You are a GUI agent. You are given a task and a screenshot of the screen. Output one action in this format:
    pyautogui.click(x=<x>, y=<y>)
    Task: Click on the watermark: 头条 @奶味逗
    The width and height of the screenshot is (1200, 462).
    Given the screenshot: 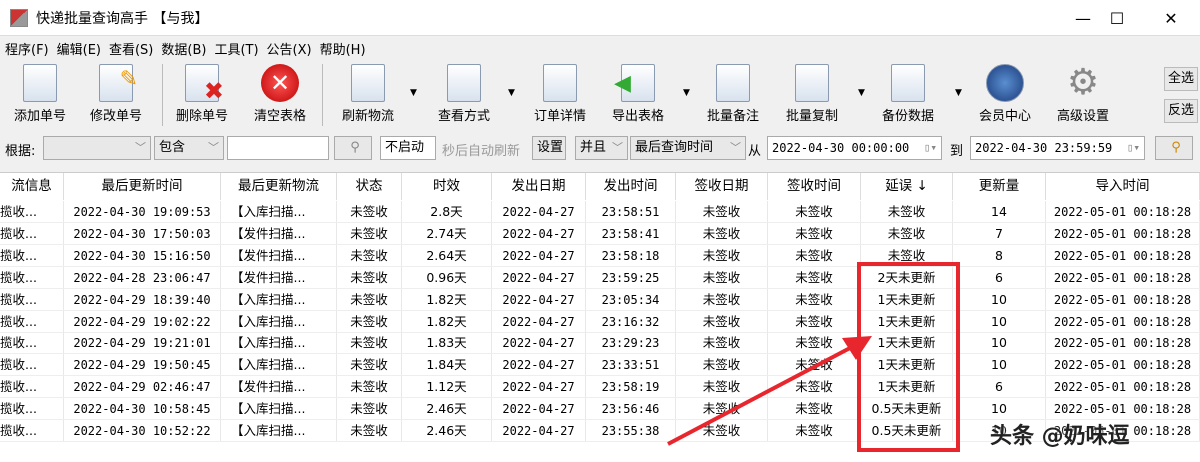 What is the action you would take?
    pyautogui.click(x=1060, y=436)
    